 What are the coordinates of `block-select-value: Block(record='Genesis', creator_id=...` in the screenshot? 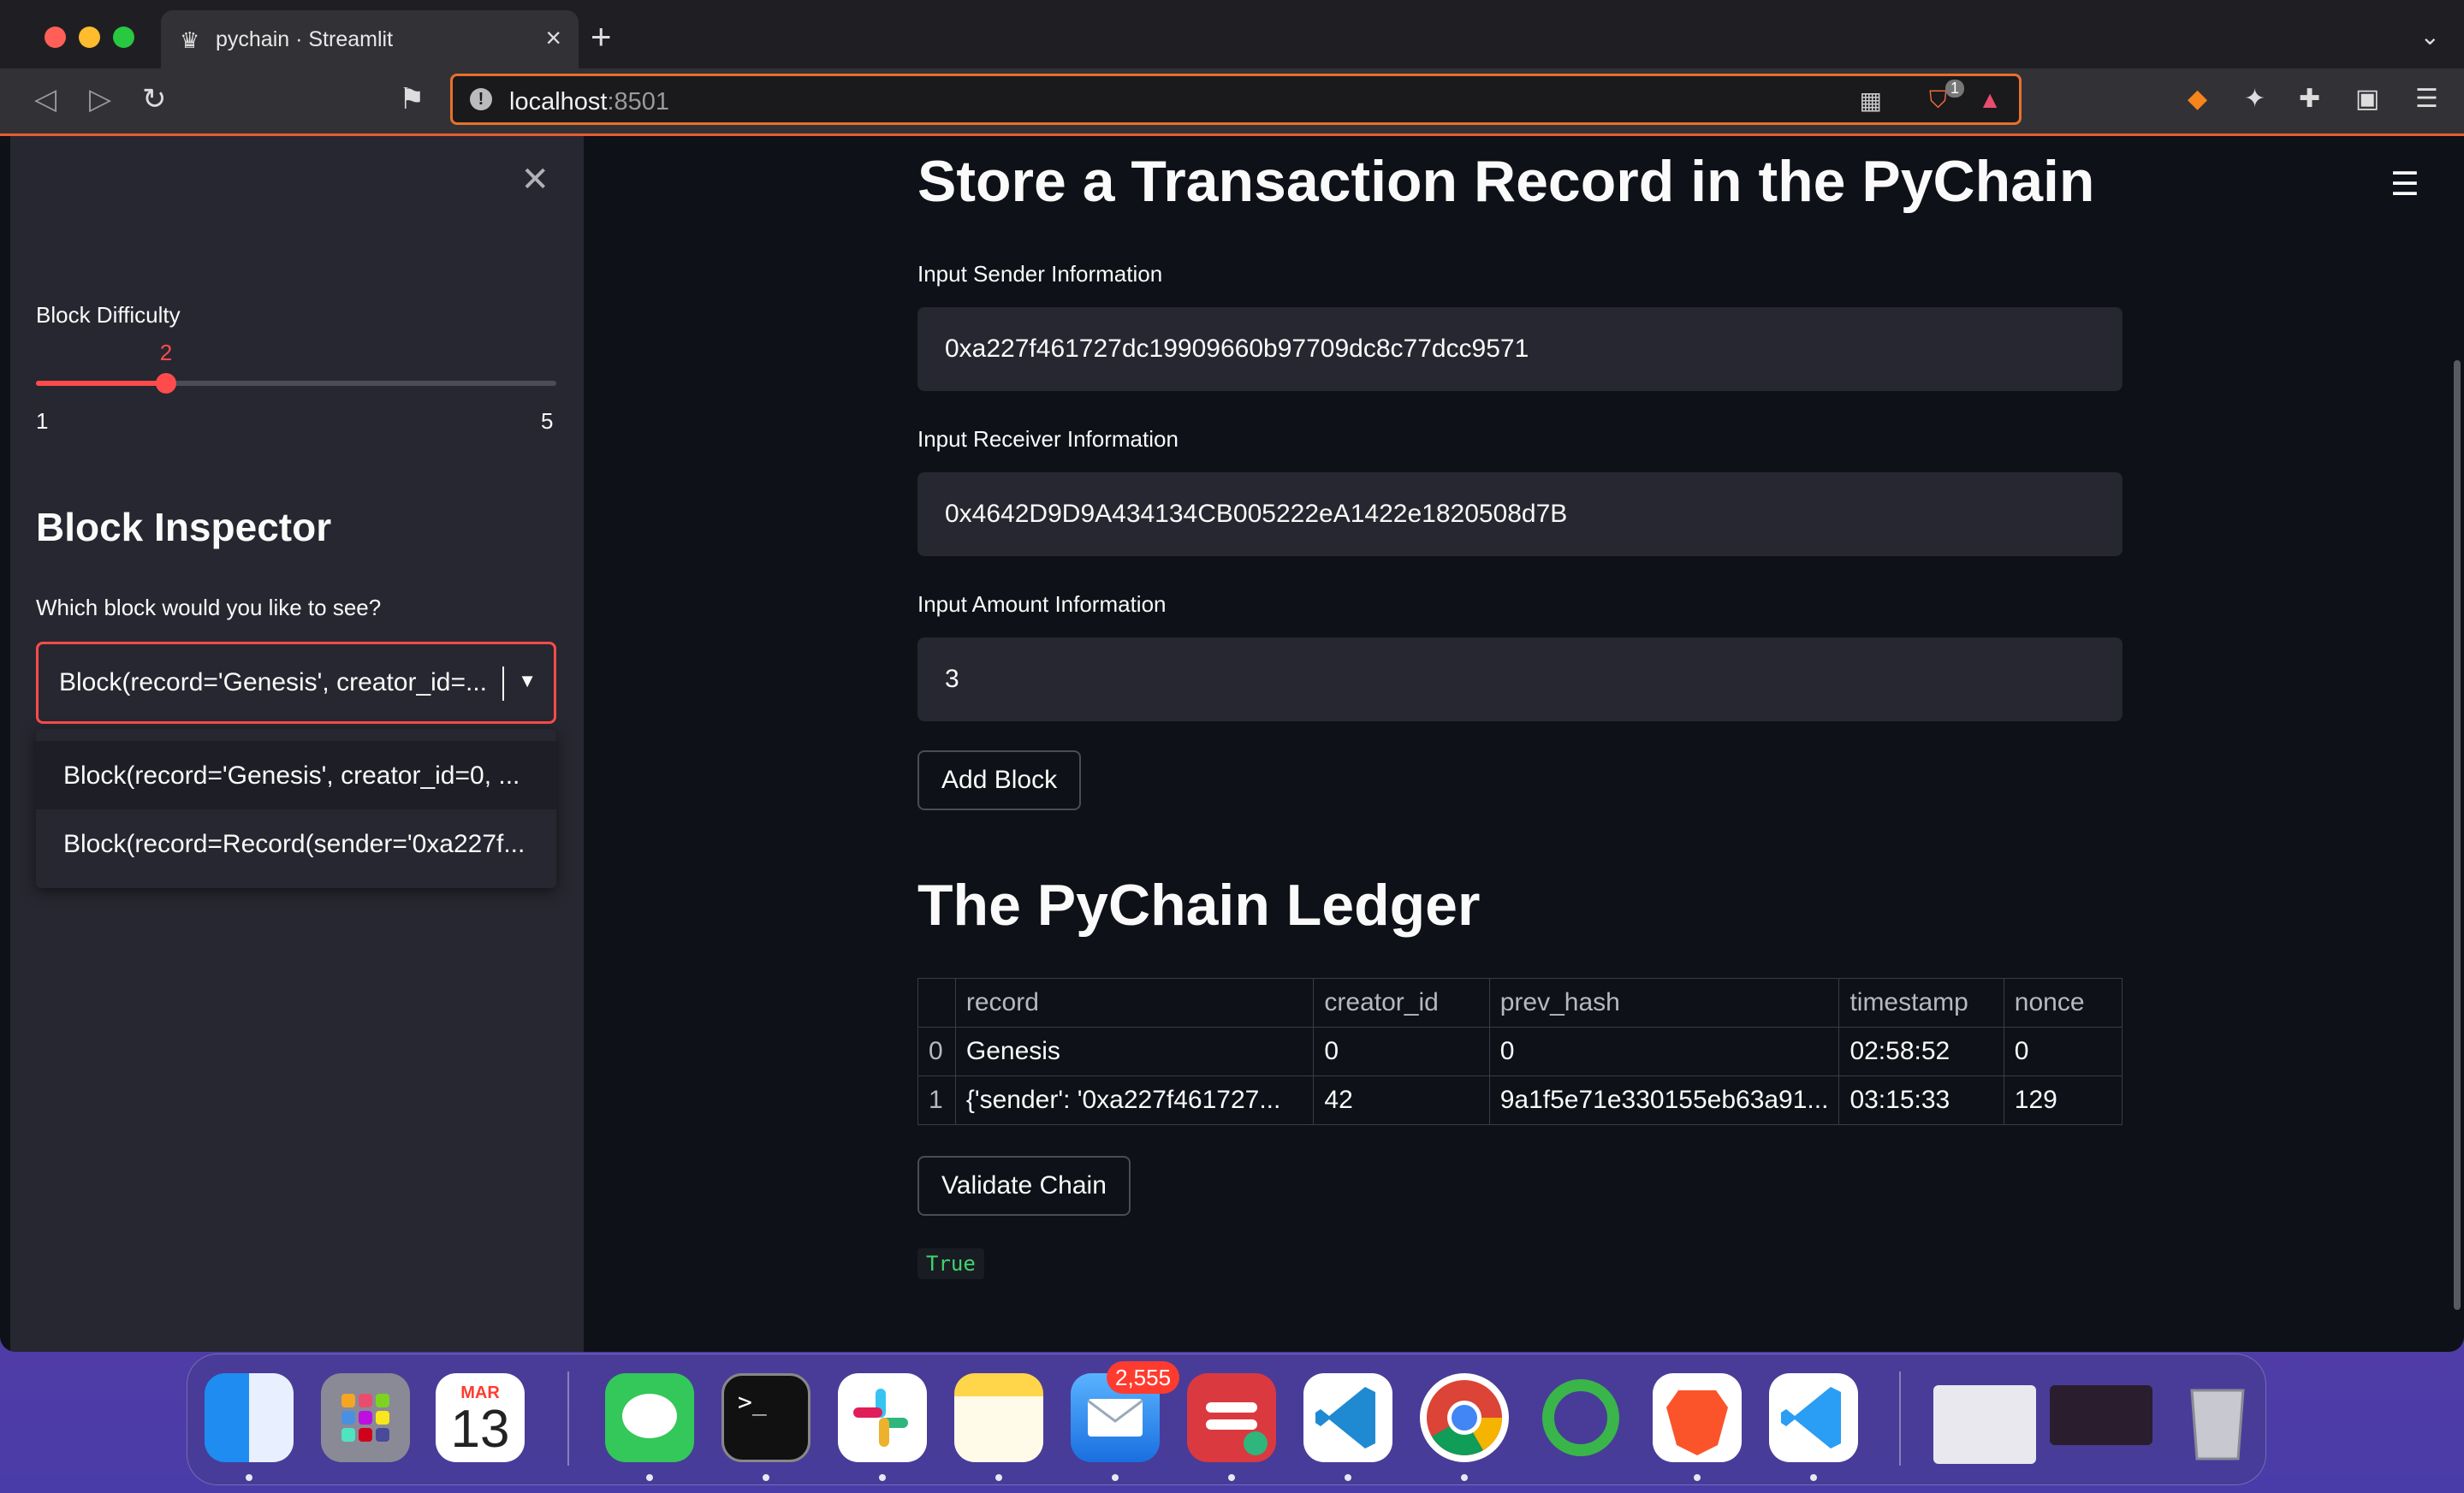 It's located at (273, 682).